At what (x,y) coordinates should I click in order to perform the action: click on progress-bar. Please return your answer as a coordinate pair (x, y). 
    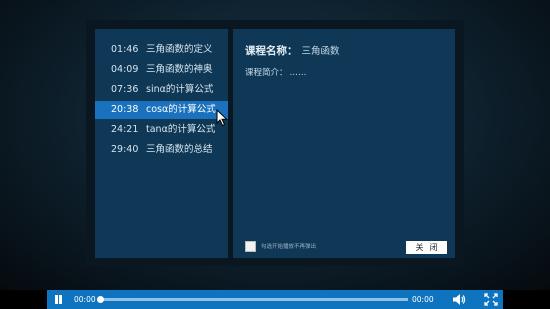
    Looking at the image, I should click on (252, 299).